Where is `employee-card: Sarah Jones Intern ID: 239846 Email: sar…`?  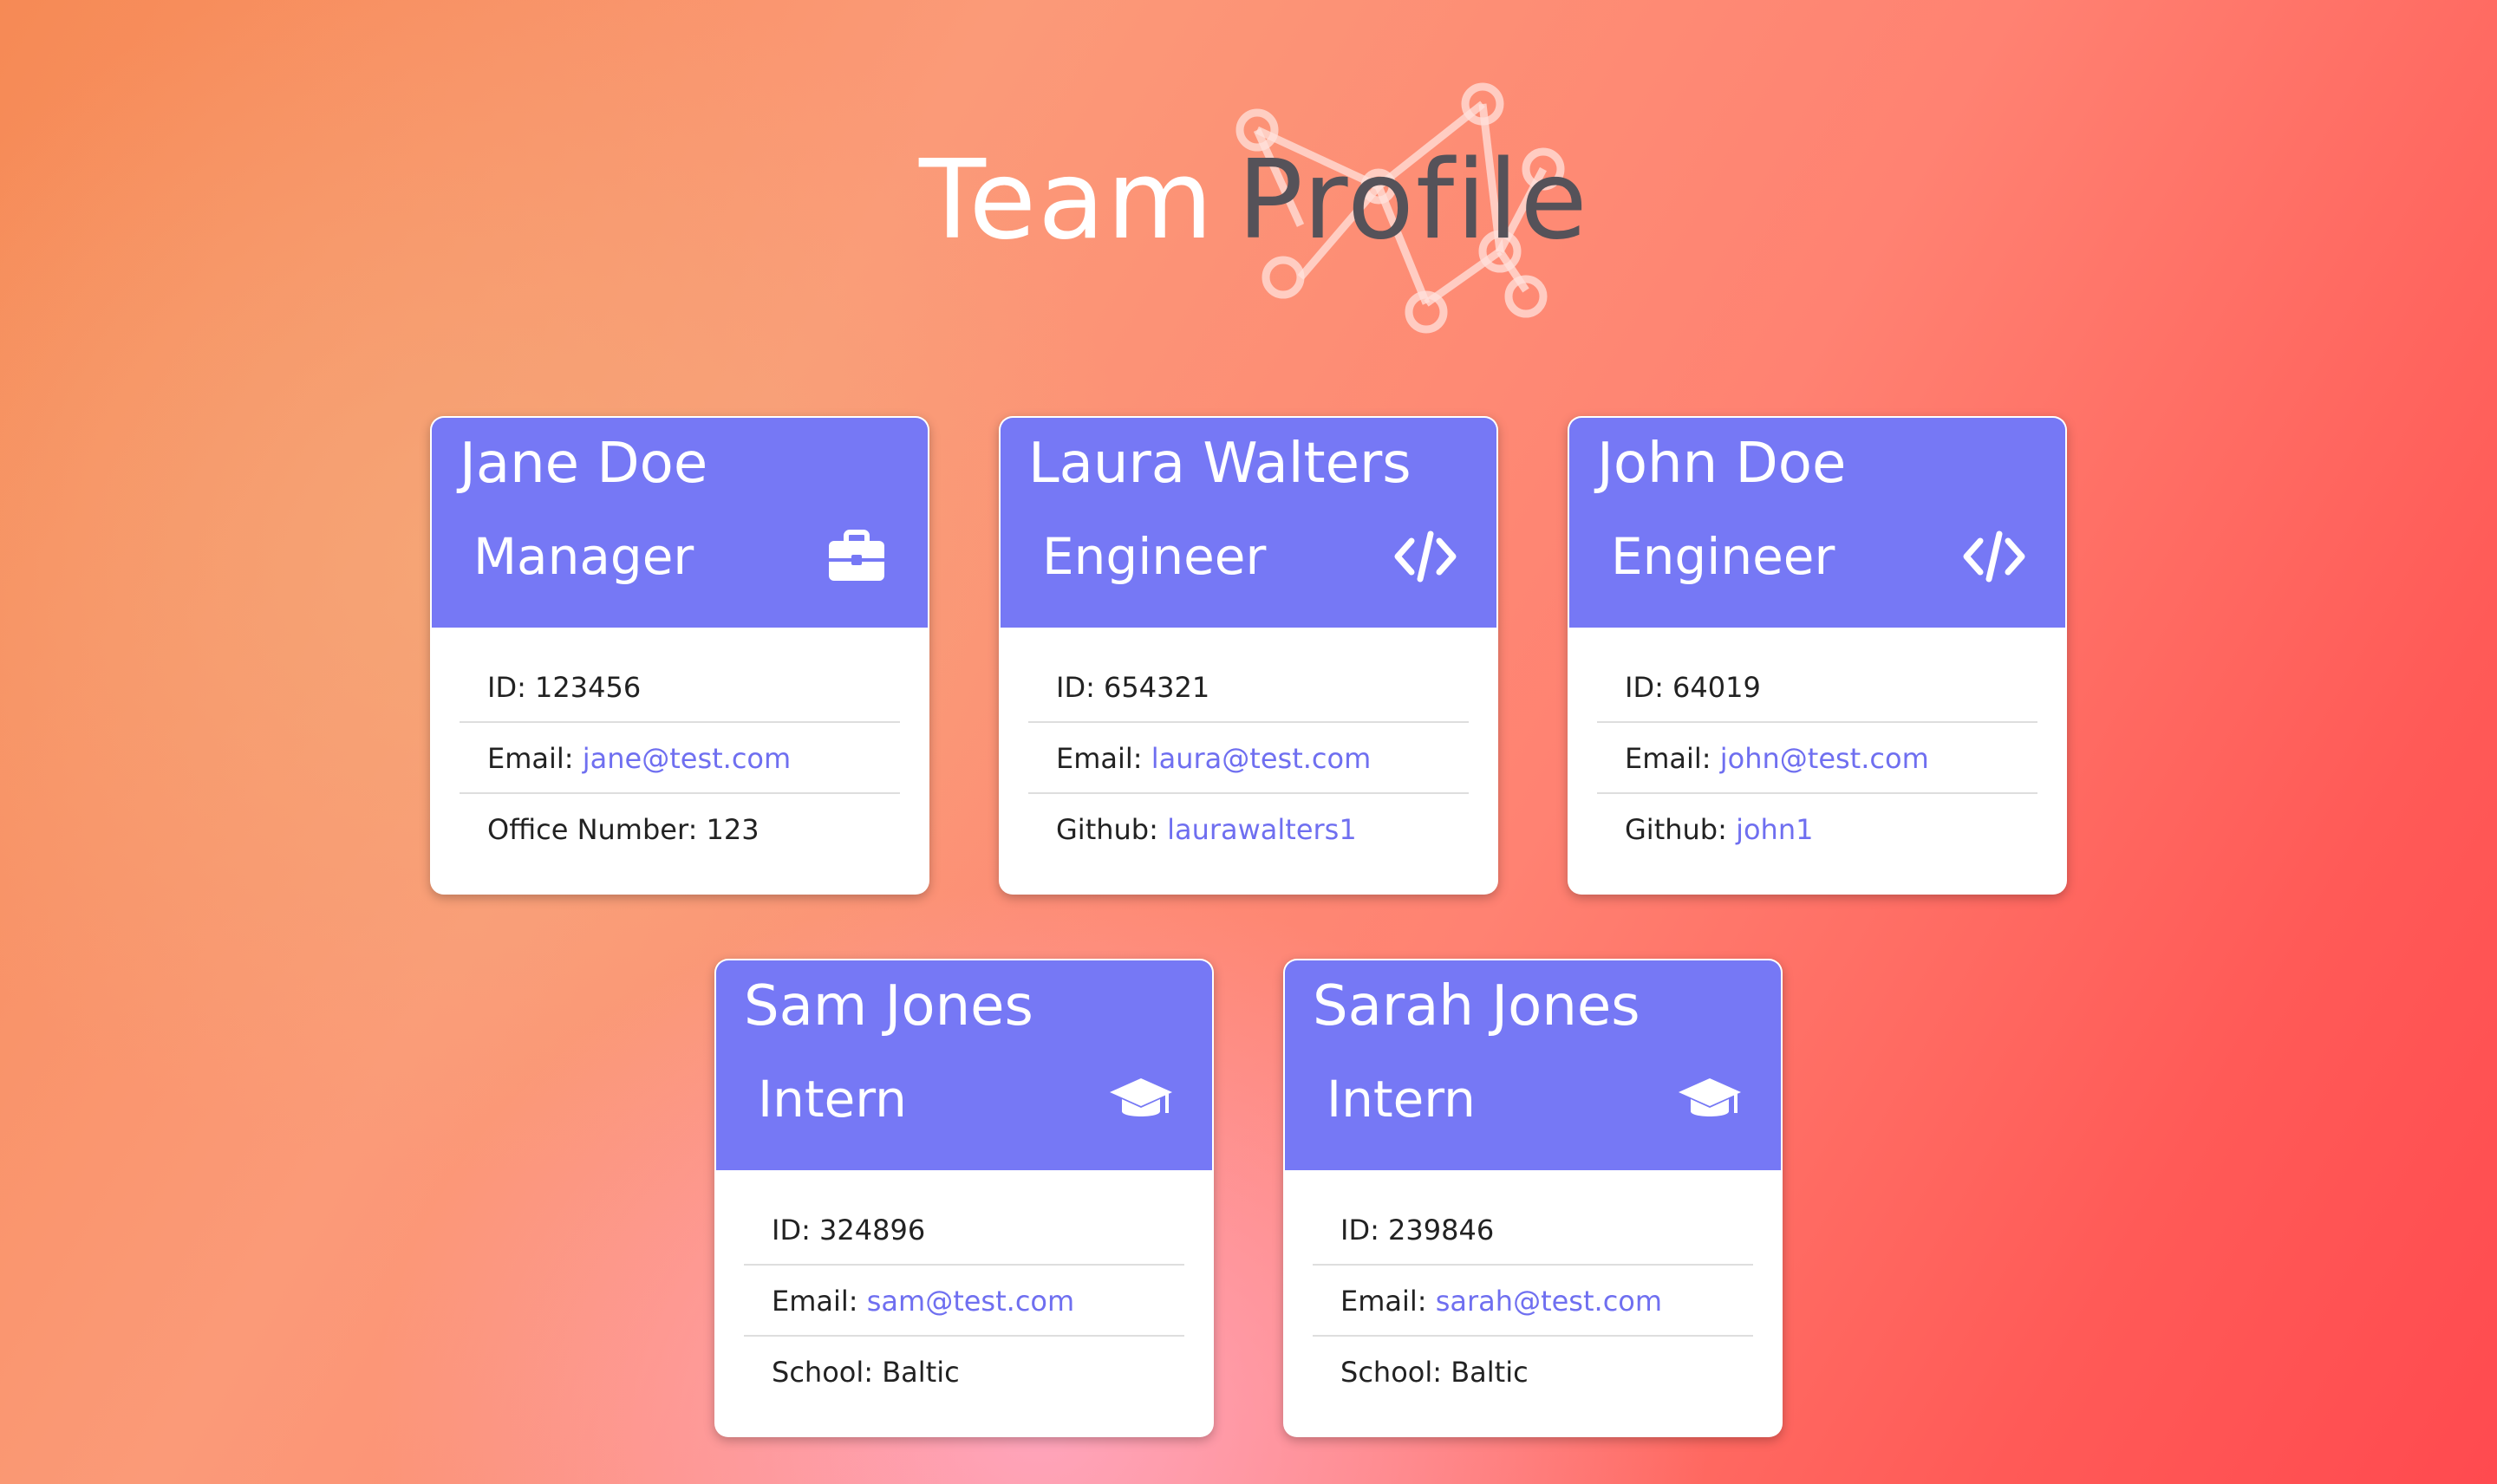
employee-card: Sarah Jones Intern ID: 239846 Email: sar… is located at coordinates (1533, 1198).